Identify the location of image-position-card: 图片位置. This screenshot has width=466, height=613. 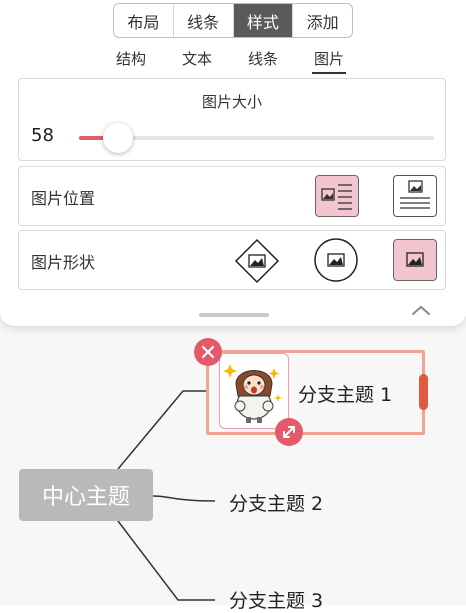
(232, 196).